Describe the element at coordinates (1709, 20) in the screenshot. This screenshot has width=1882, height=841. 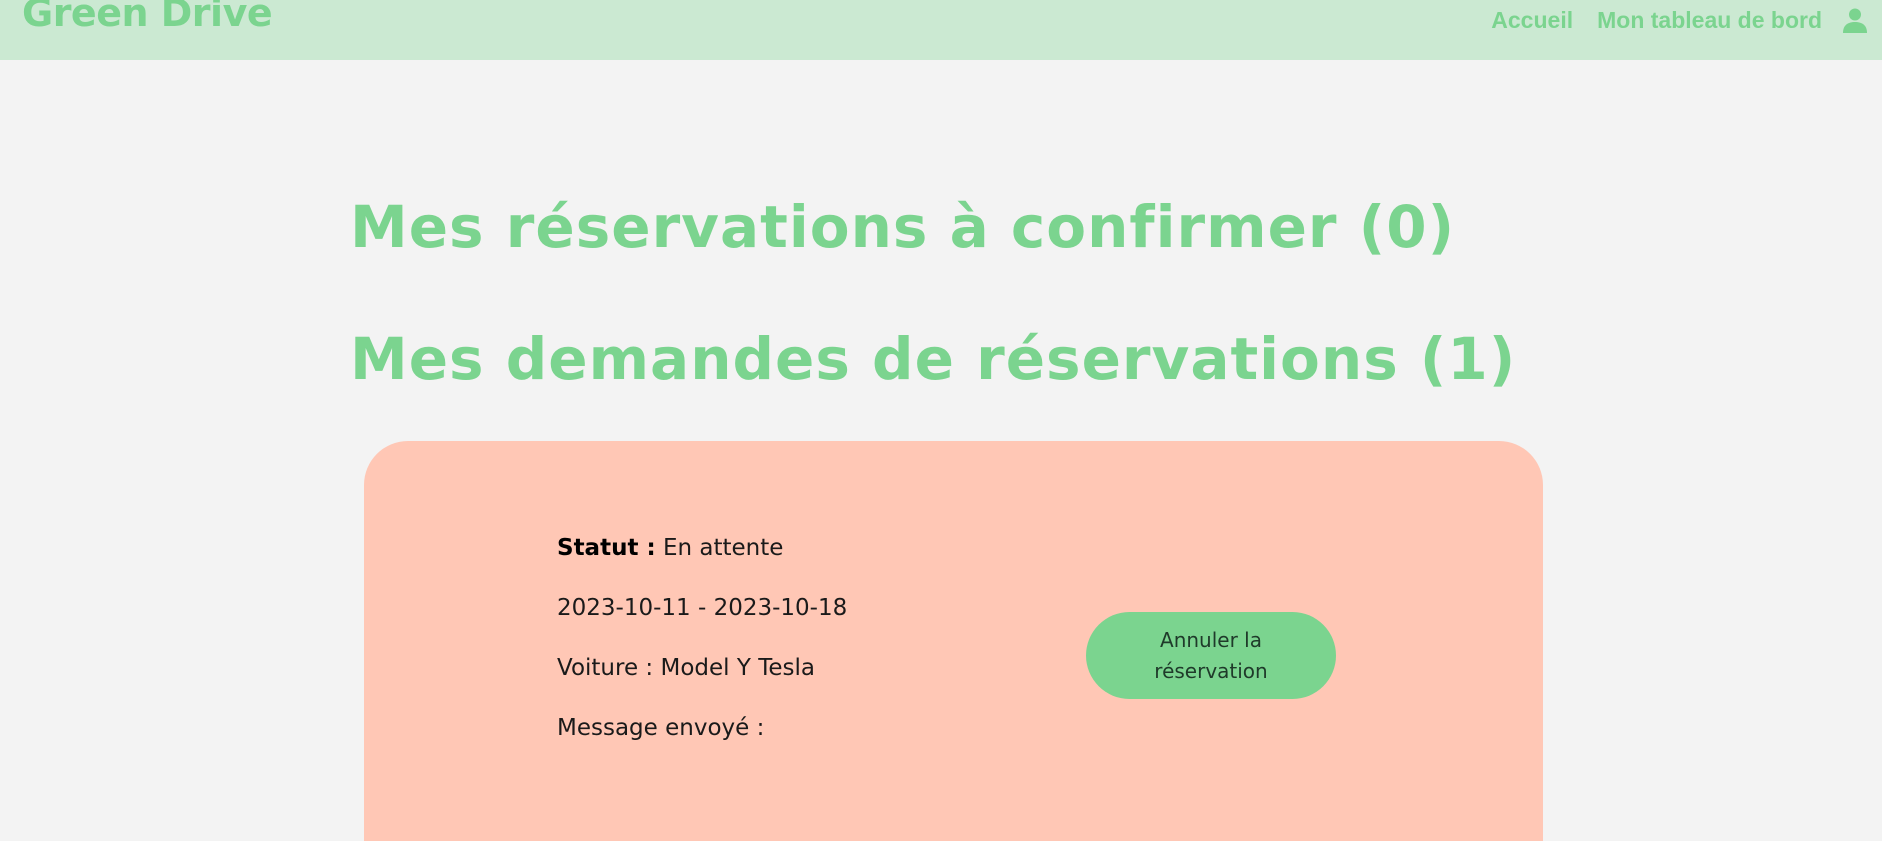
I see `nav-link-dashboard: Mon tableau de bord` at that location.